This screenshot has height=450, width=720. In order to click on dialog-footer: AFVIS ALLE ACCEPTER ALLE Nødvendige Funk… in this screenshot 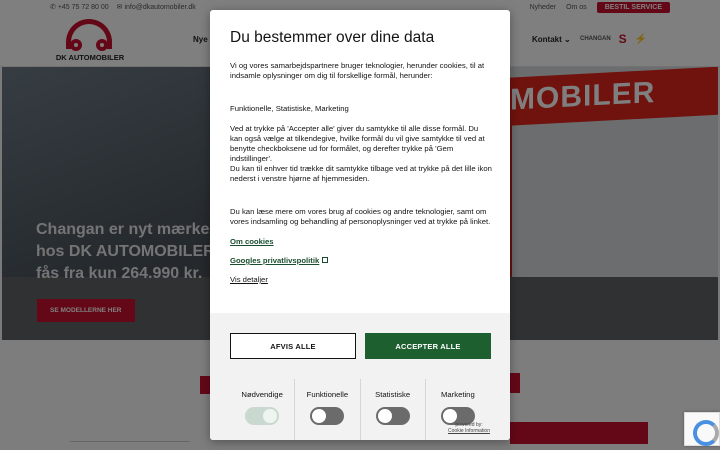, I will do `click(360, 376)`.